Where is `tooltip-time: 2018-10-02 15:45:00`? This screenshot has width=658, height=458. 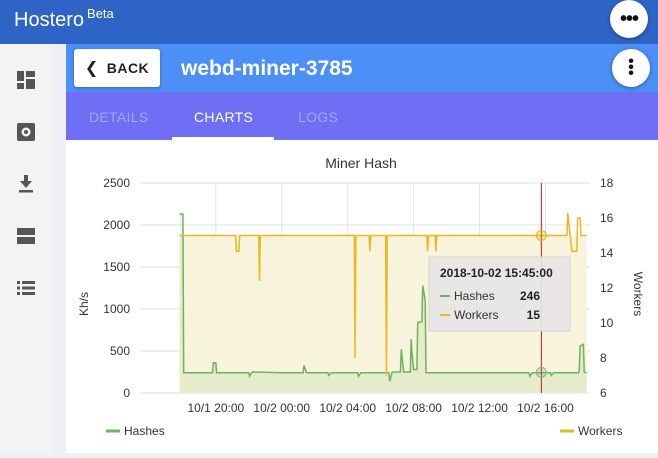 tooltip-time: 2018-10-02 15:45:00 is located at coordinates (496, 273).